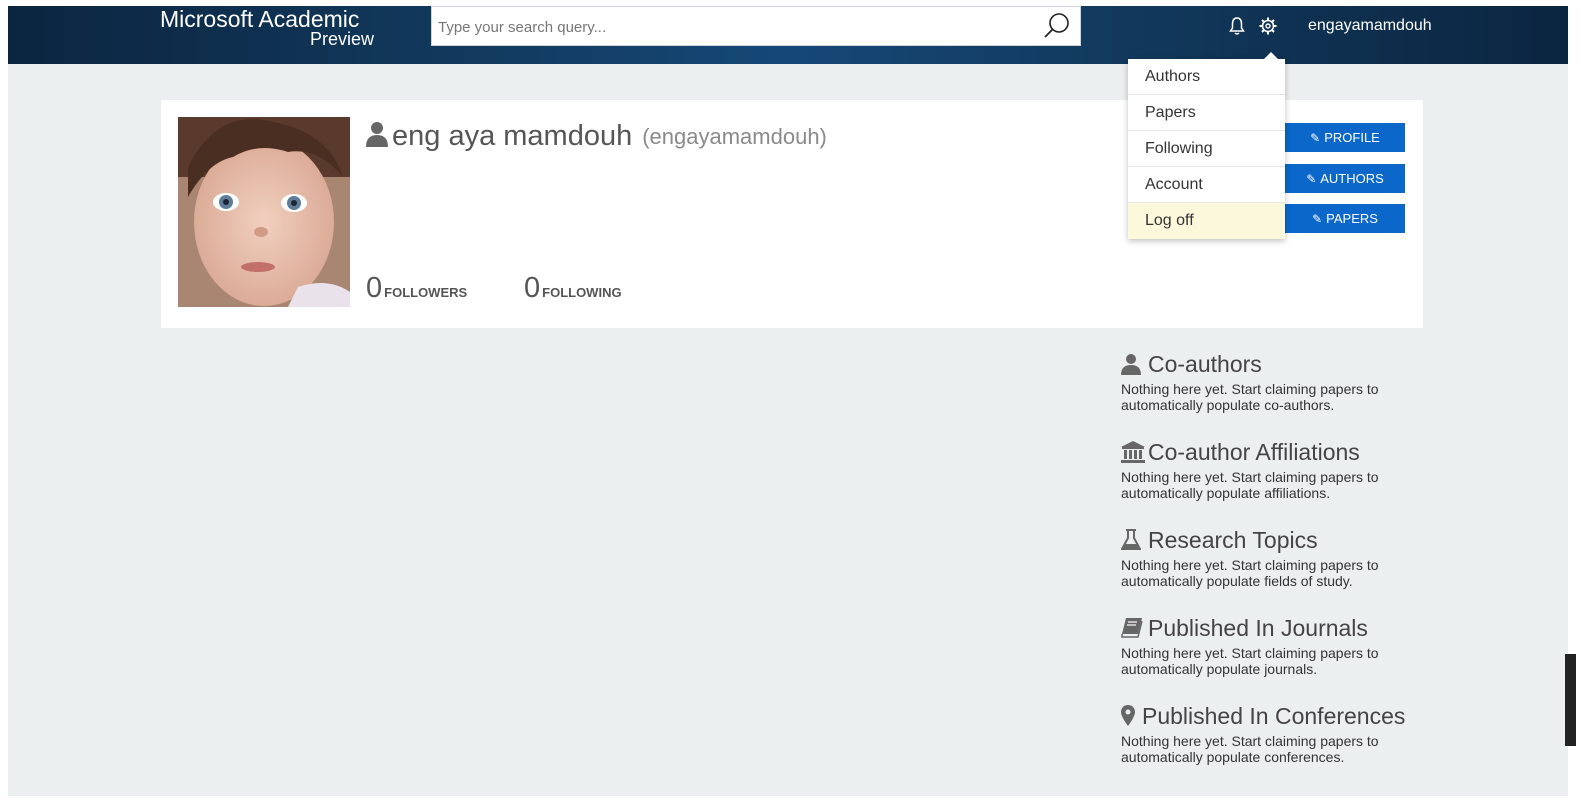 The height and width of the screenshot is (807, 1586). Describe the element at coordinates (1129, 716) in the screenshot. I see `map-marker-icon` at that location.